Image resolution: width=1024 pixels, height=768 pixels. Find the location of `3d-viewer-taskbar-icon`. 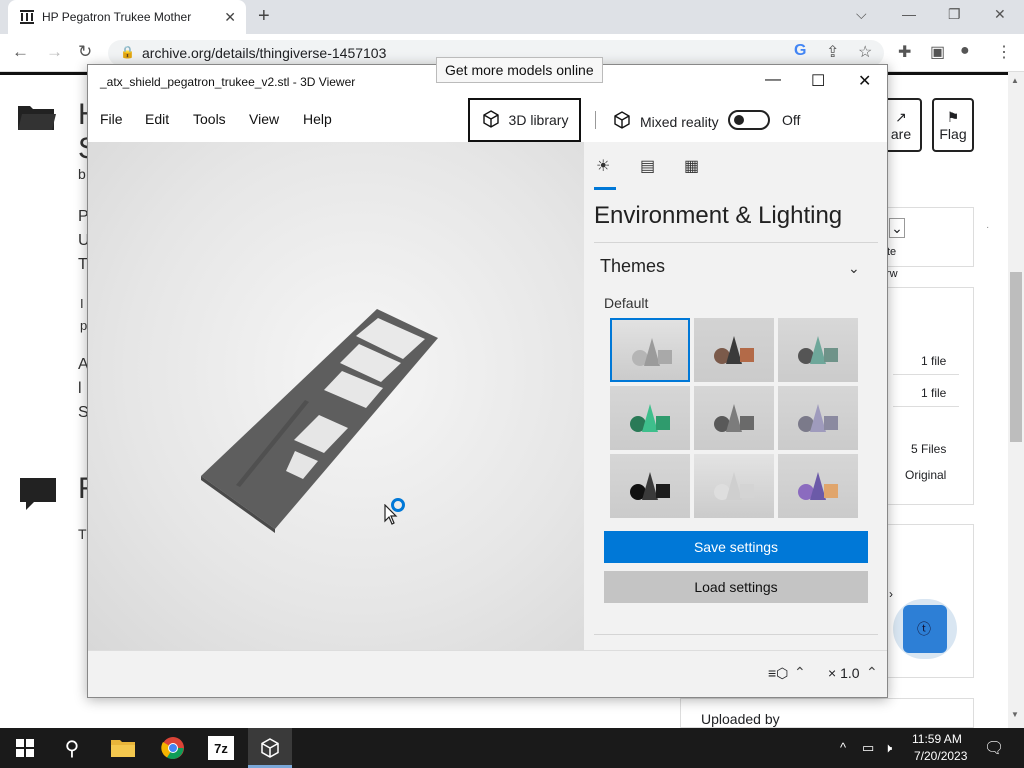

3d-viewer-taskbar-icon is located at coordinates (270, 748).